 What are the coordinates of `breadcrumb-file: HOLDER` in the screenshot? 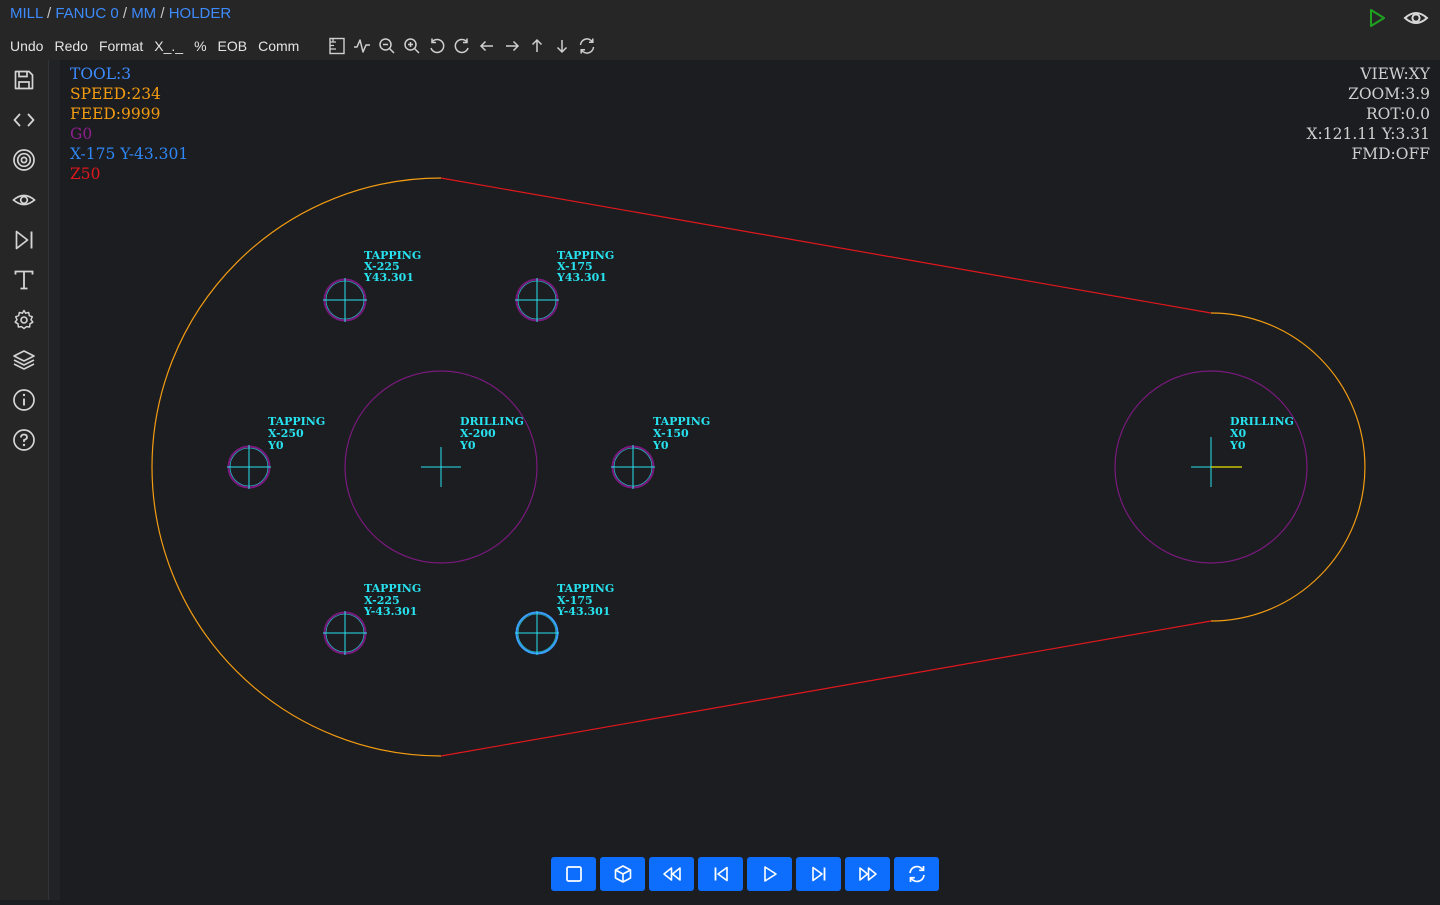 It's located at (200, 13).